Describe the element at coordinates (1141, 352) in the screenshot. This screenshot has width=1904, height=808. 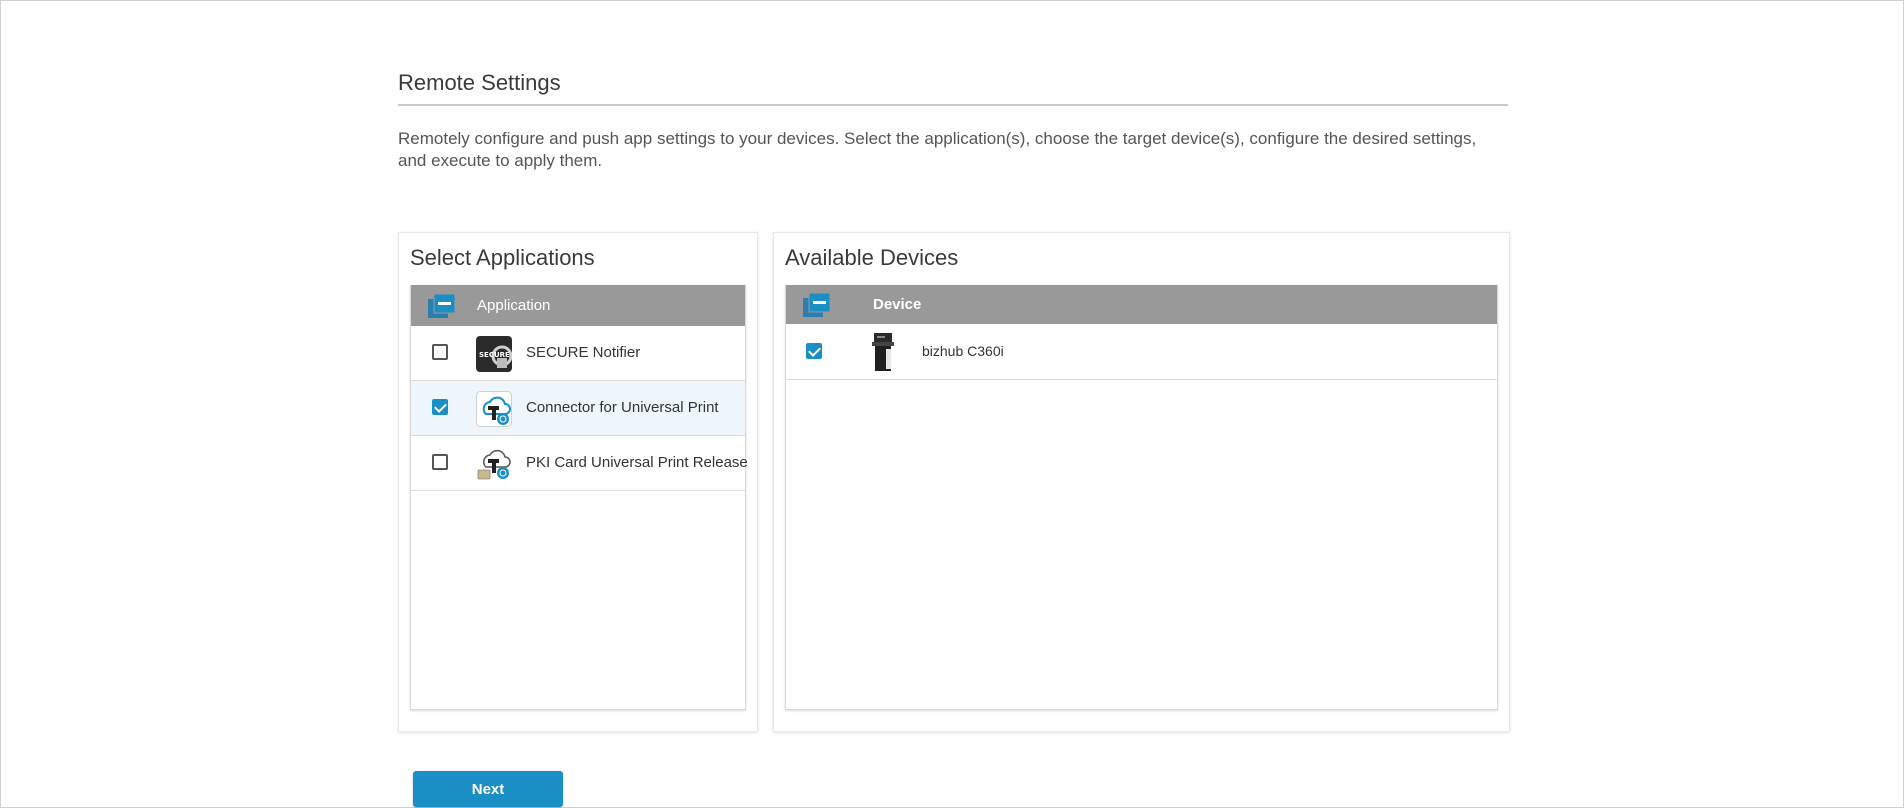
I see `device-row-bizhub-c360i: bizhub C360i` at that location.